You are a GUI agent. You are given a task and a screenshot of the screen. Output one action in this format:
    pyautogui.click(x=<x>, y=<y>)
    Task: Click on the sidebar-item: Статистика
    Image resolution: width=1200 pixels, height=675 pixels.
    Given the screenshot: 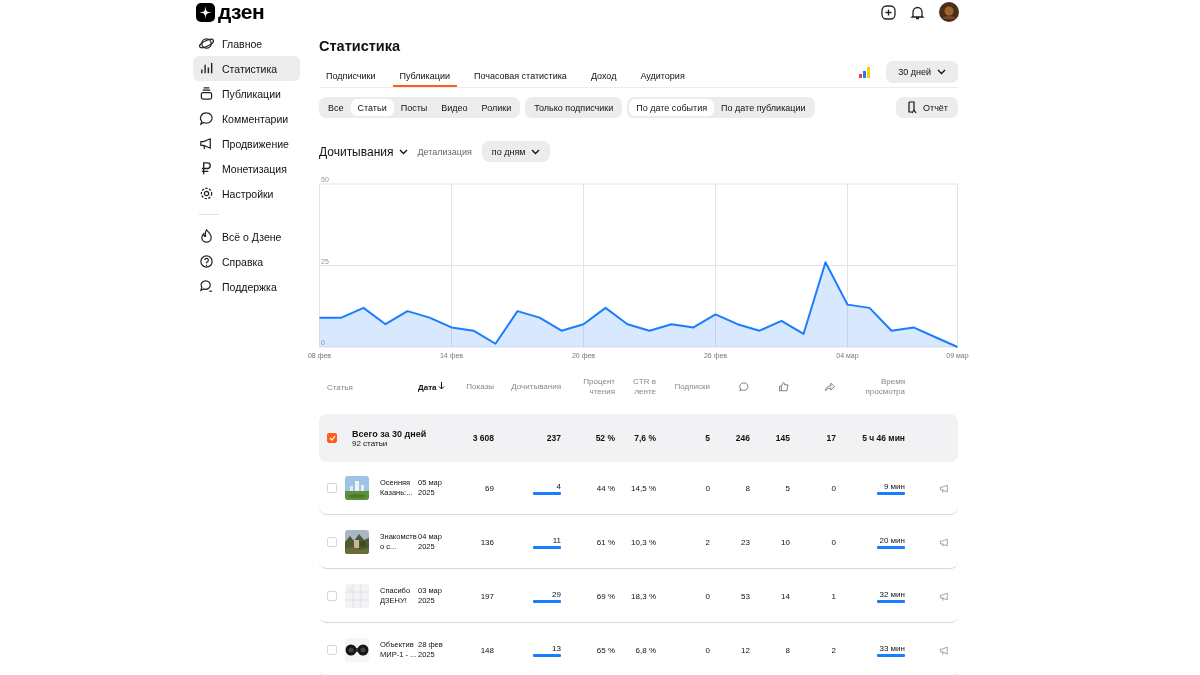 What is the action you would take?
    pyautogui.click(x=246, y=68)
    